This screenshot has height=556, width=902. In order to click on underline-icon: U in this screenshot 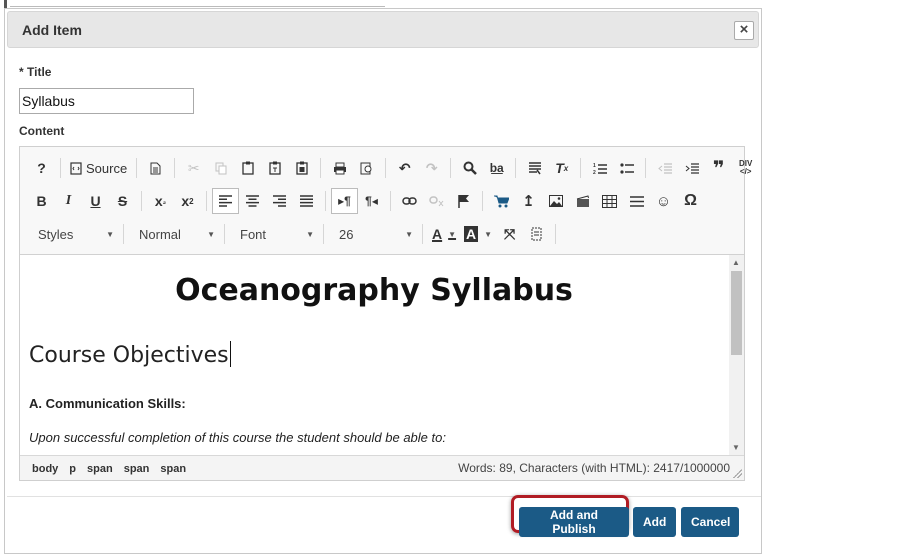, I will do `click(95, 201)`.